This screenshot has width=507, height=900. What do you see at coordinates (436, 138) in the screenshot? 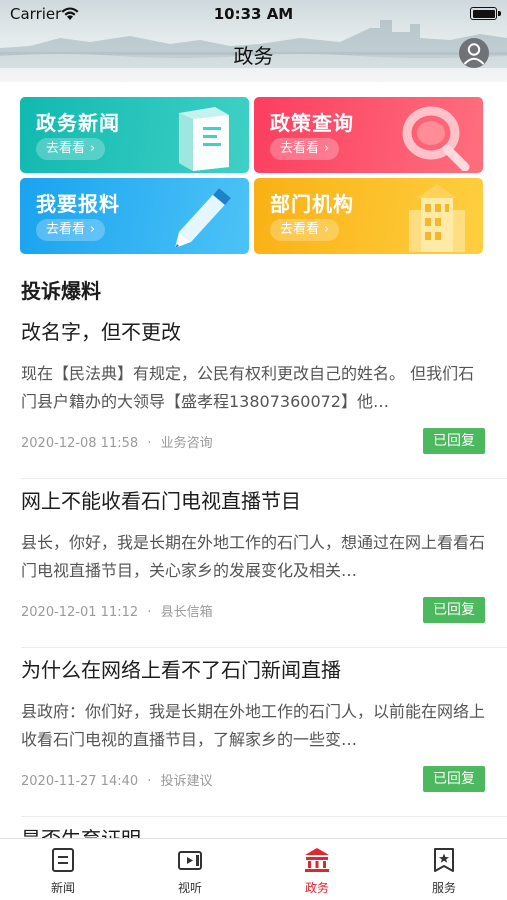
I see `magnifier-icon` at bounding box center [436, 138].